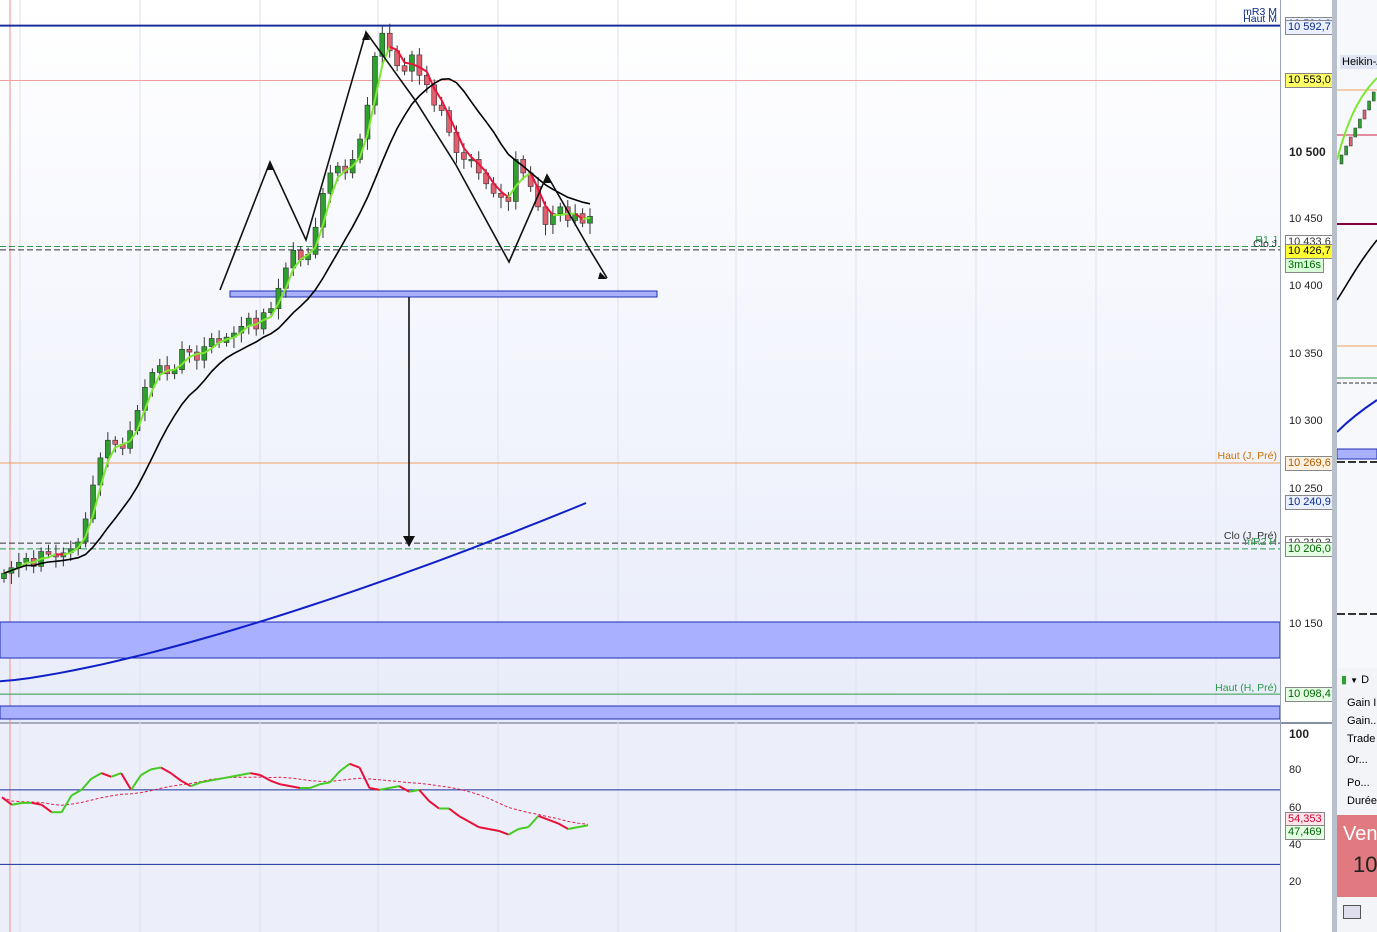 The width and height of the screenshot is (1377, 932). Describe the element at coordinates (1246, 688) in the screenshot. I see `level-label-haut-h-pre: Haut (H, Pré)` at that location.